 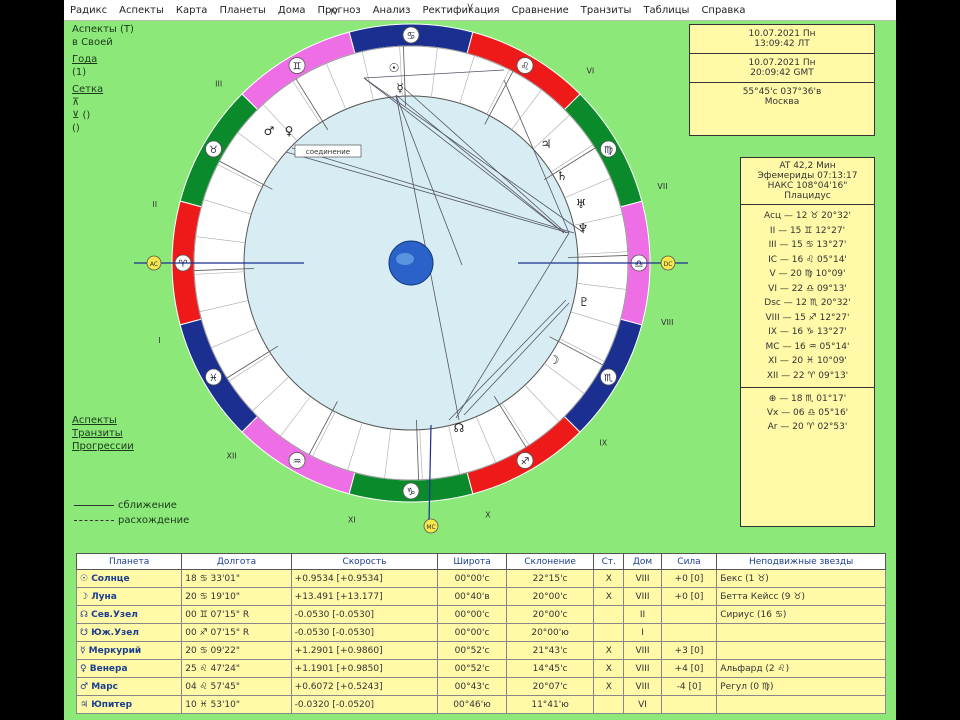 I want to click on cell: 21°43'с, so click(x=550, y=650).